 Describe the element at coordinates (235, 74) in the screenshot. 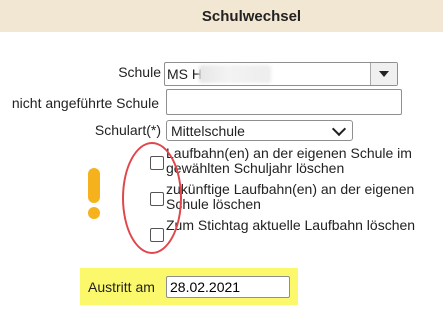

I see `redacted-school-name` at that location.